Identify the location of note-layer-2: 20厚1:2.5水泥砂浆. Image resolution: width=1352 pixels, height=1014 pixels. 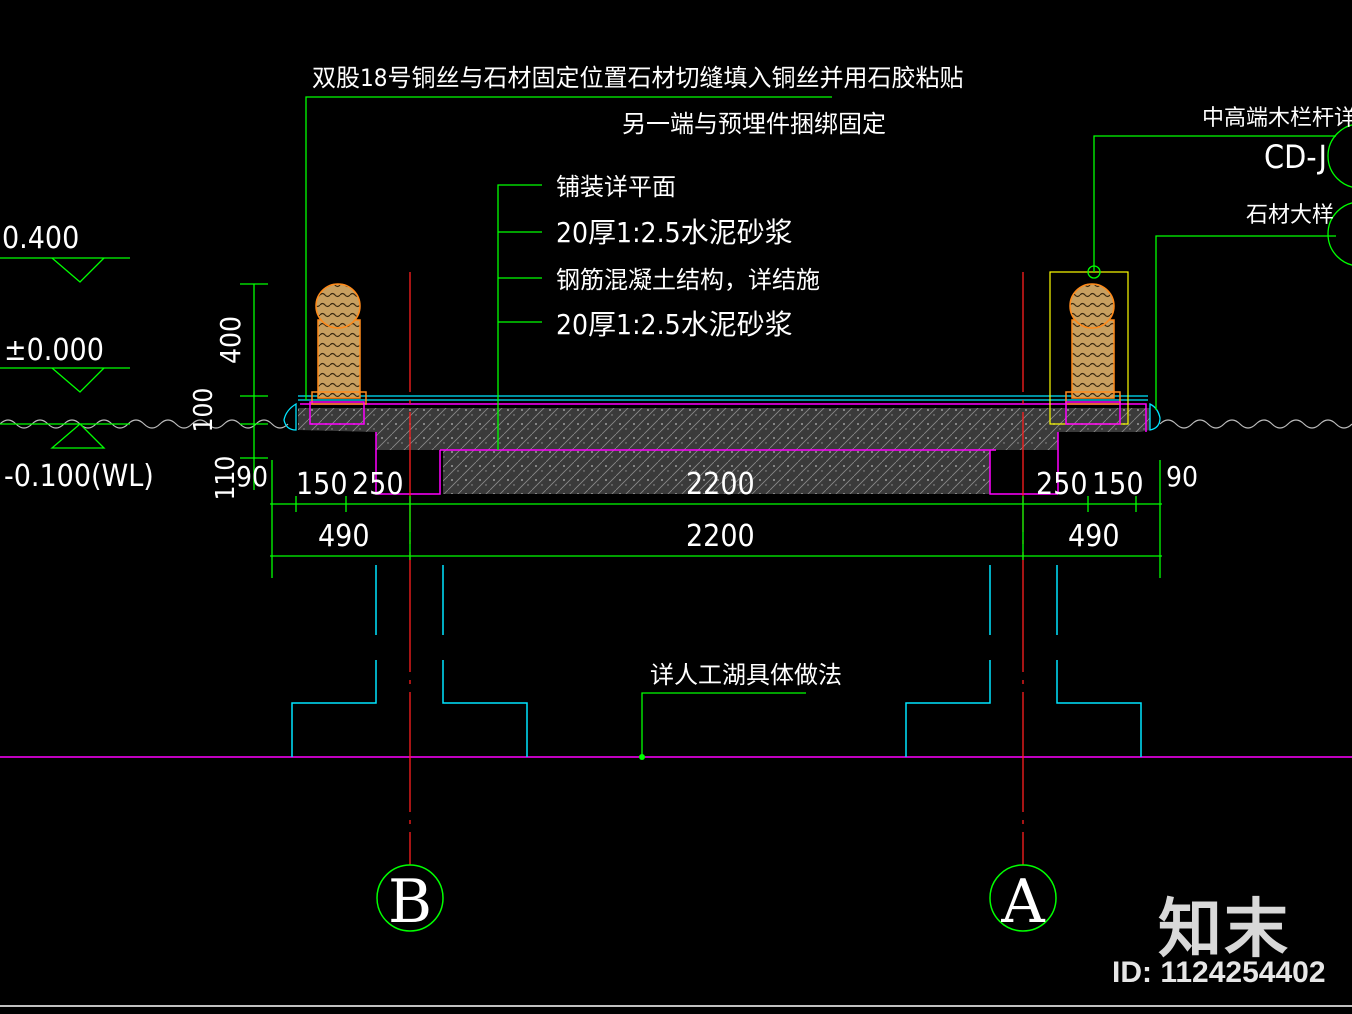
(674, 232).